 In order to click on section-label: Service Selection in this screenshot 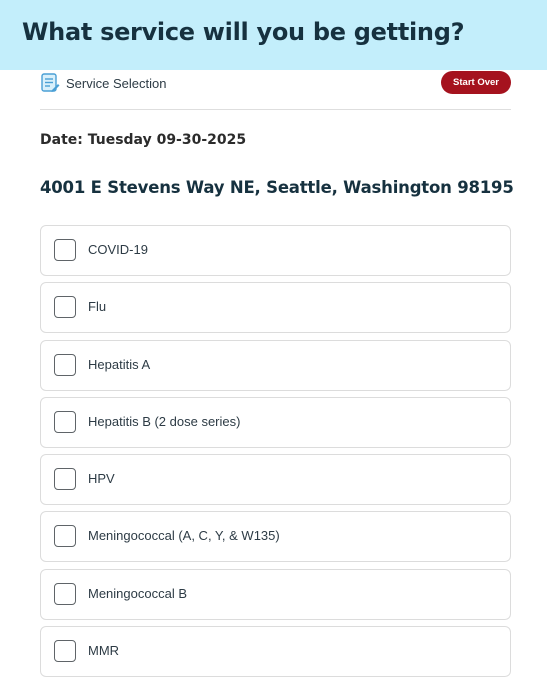, I will do `click(116, 83)`.